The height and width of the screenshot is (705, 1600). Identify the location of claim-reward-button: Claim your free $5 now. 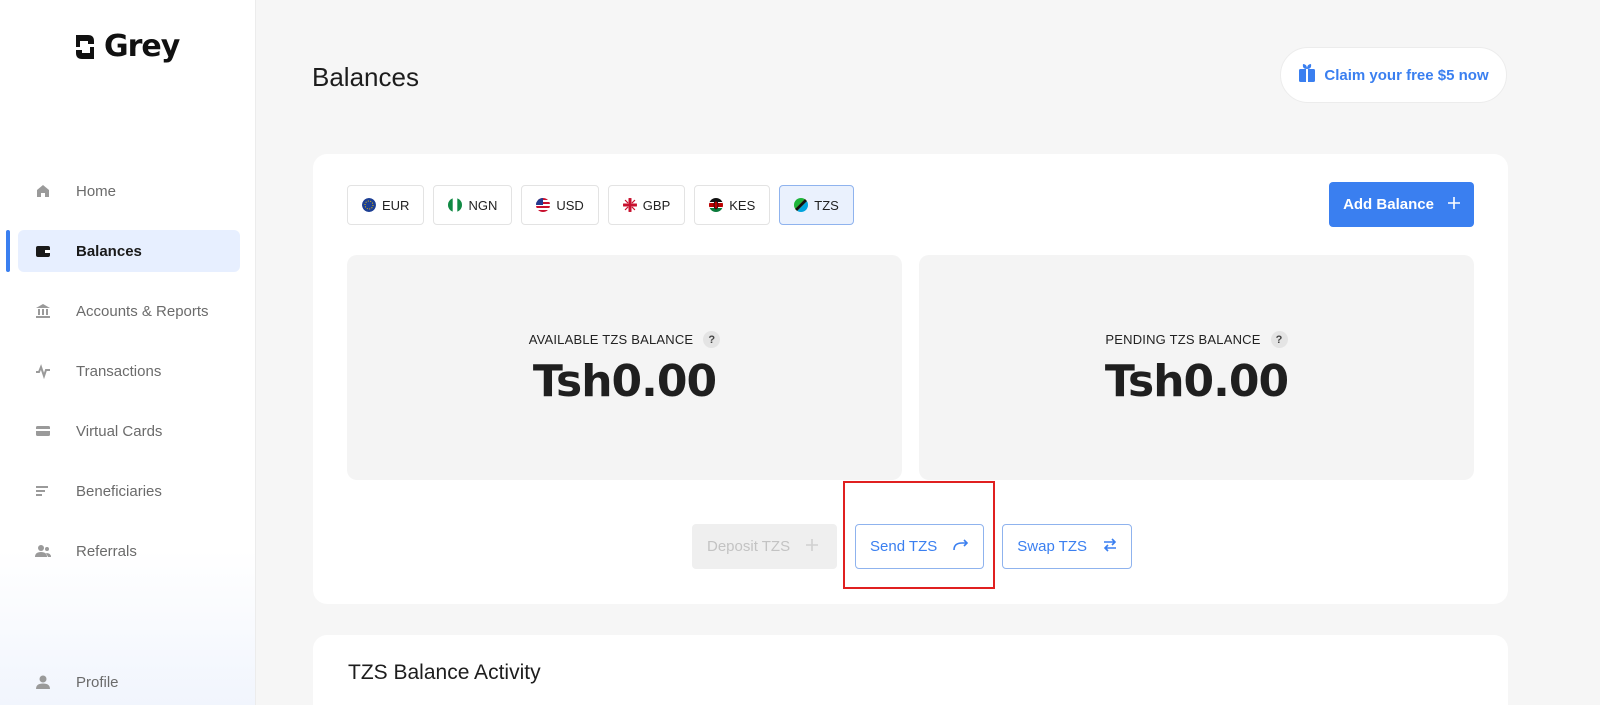
(1393, 75).